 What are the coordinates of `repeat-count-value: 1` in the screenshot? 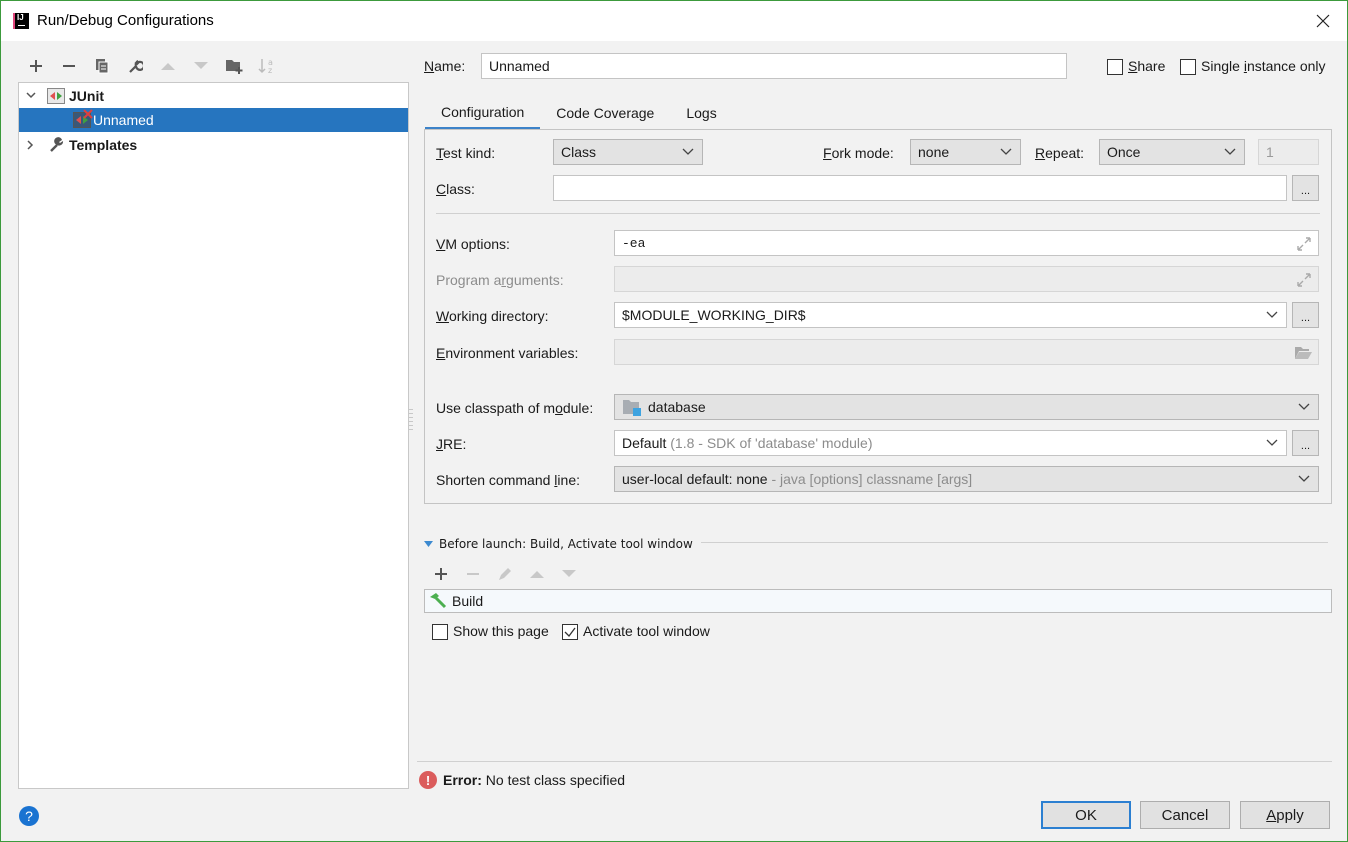 It's located at (1270, 152).